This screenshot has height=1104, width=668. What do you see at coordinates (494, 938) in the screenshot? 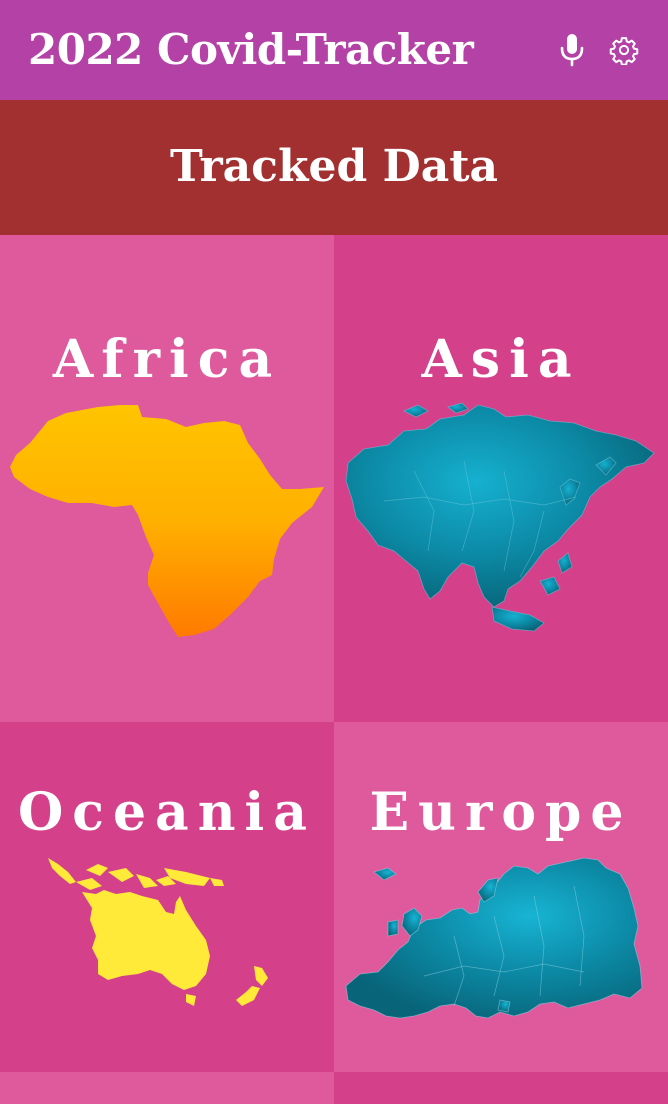
I see `europe-map-icon` at bounding box center [494, 938].